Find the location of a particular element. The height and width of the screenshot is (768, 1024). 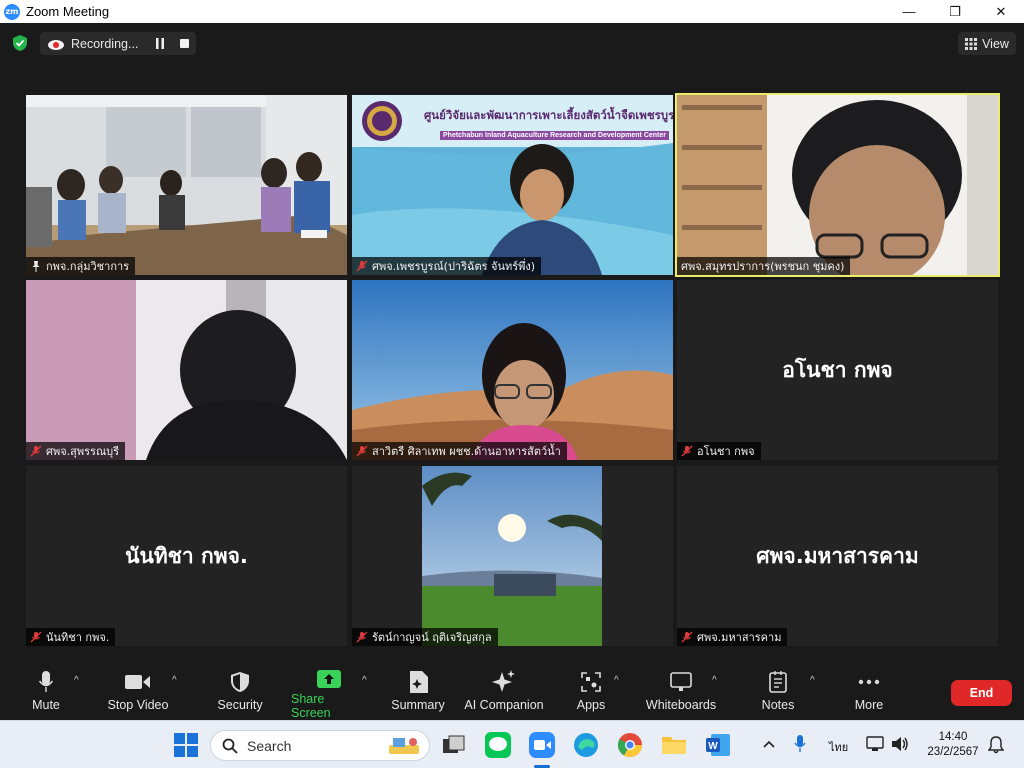

taskbar-search-input: Search is located at coordinates (320, 745).